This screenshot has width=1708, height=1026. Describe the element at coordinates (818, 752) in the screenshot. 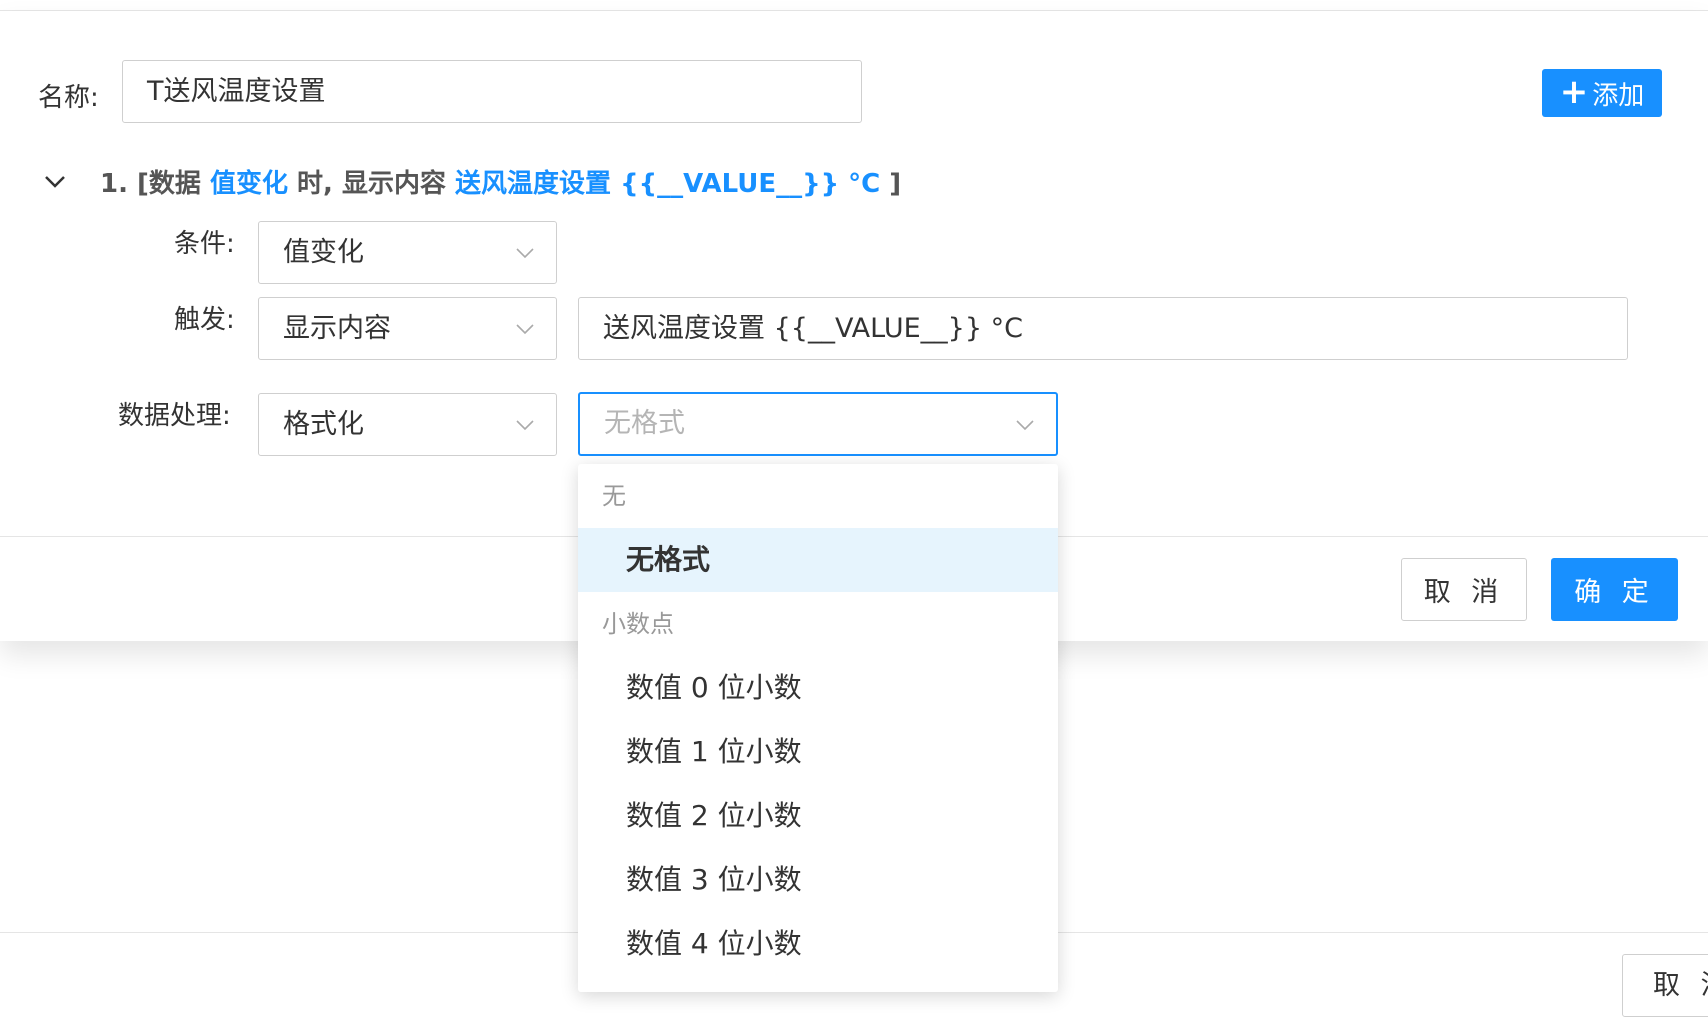

I see `dropdown-option-1-decimal: 数值 1 位小数` at that location.